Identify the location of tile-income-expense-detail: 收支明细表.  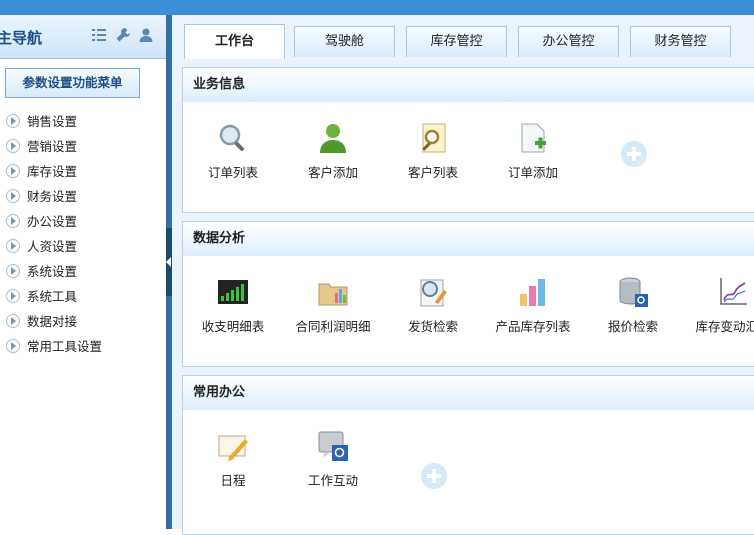
(233, 300).